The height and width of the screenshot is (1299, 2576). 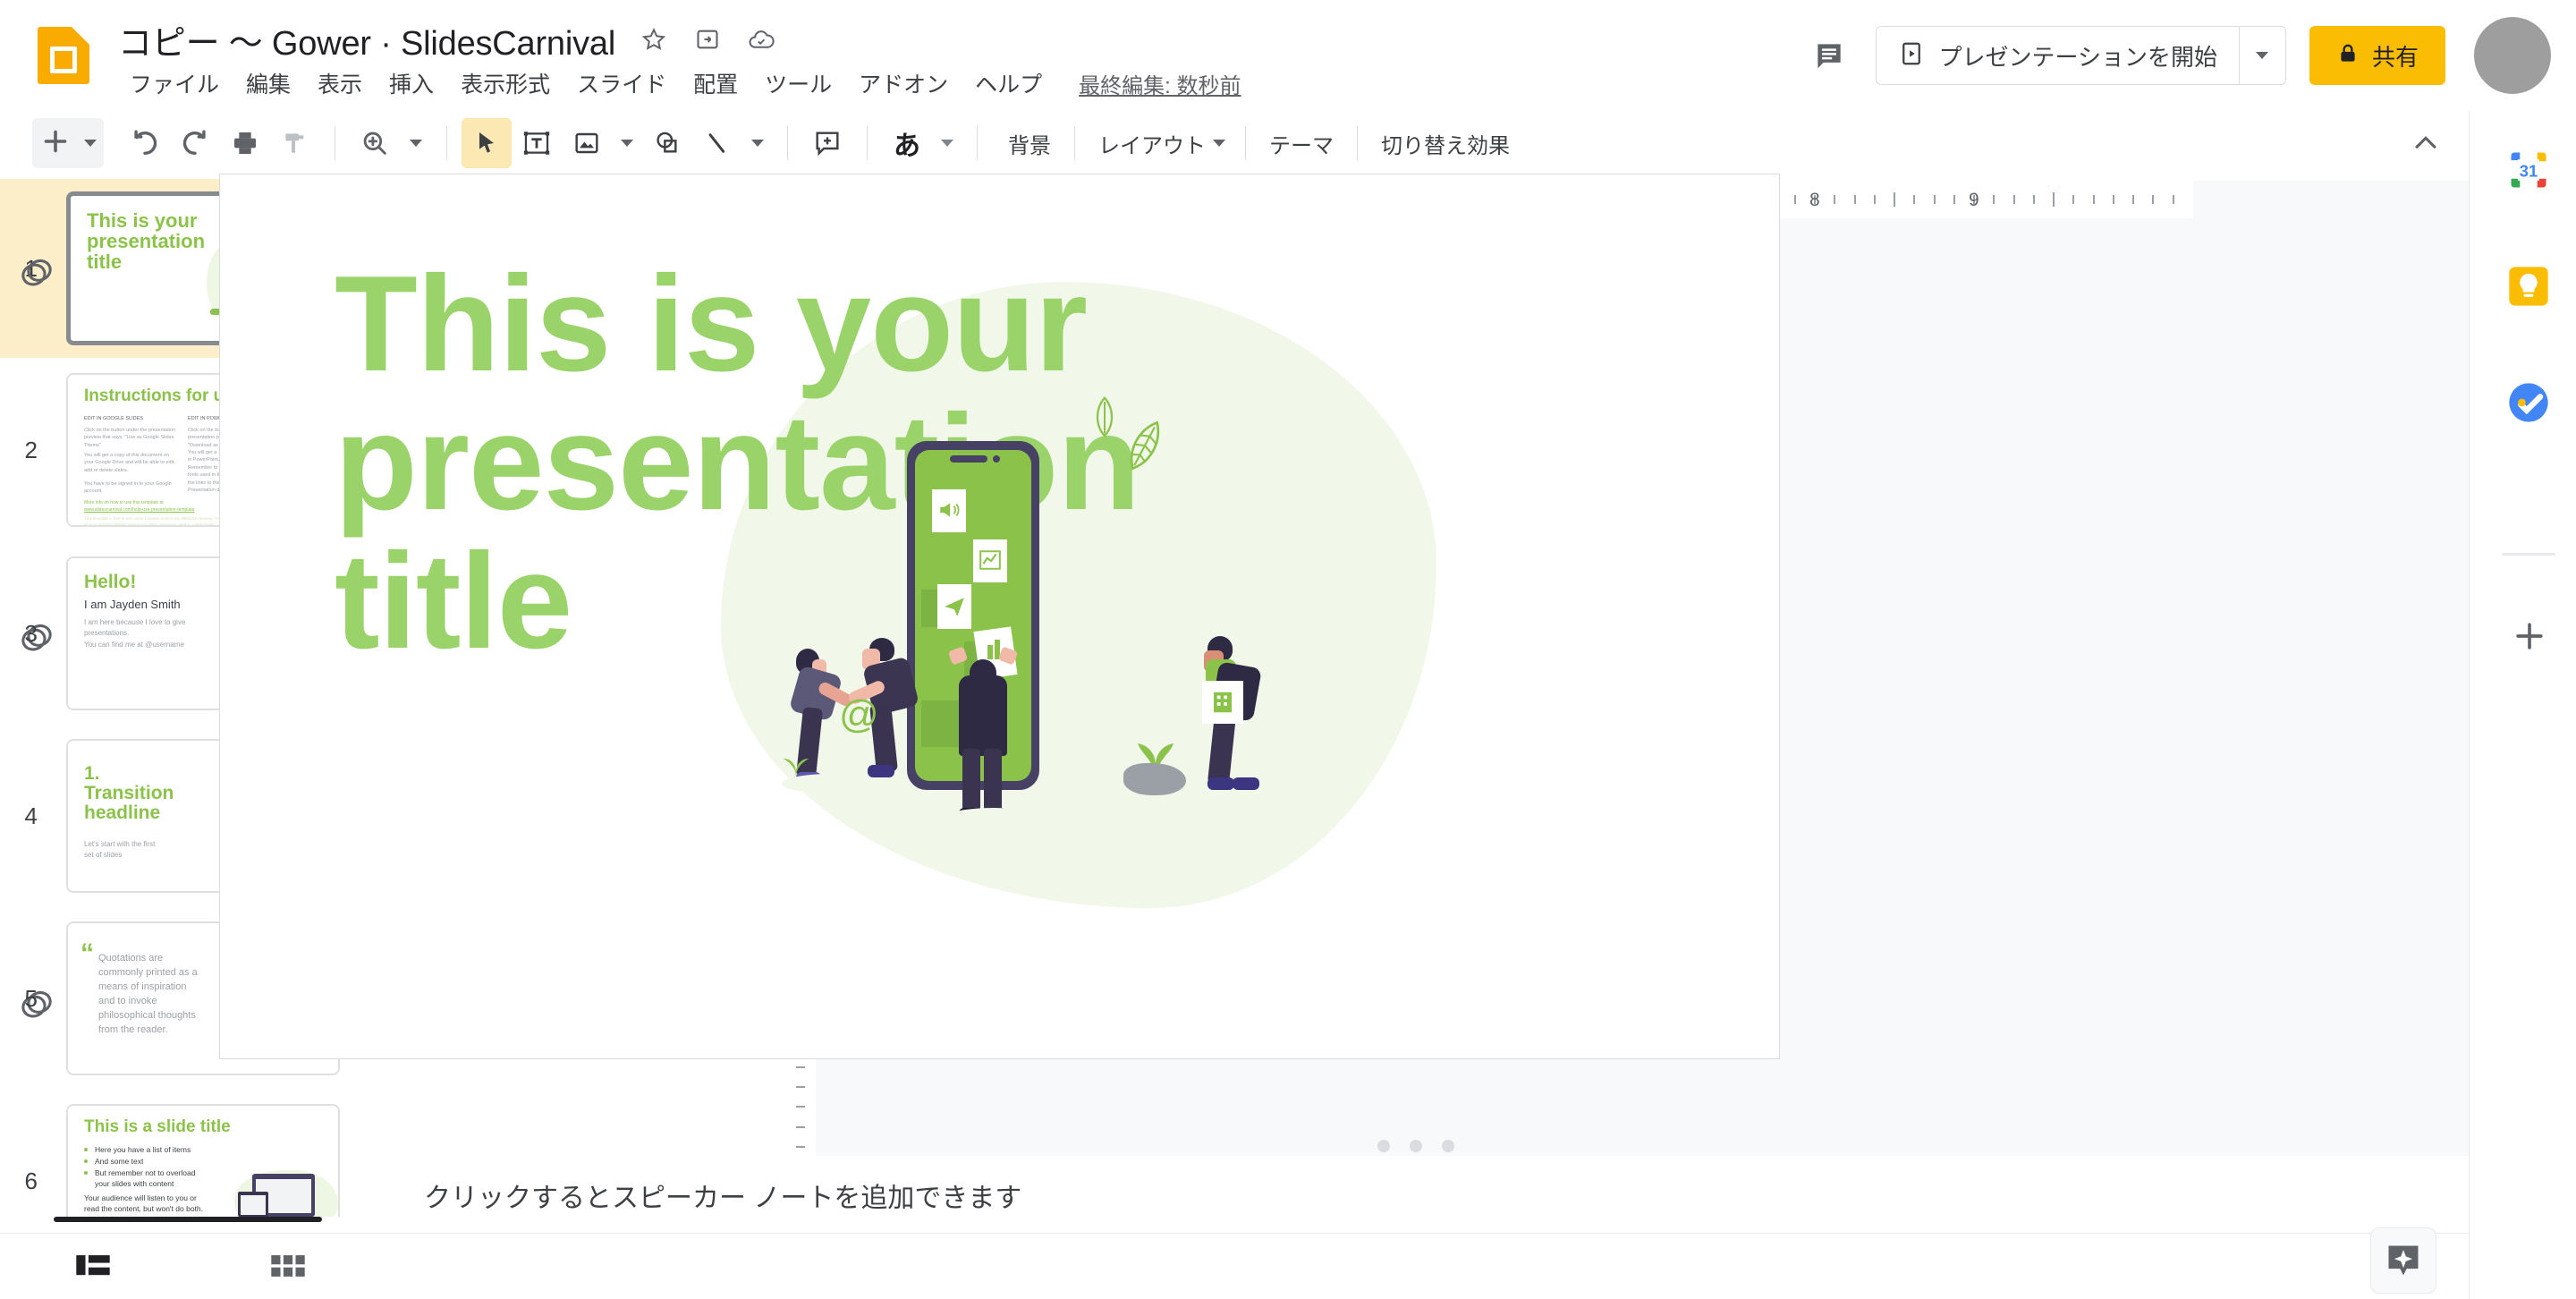 I want to click on toolbar-divider, so click(x=1245, y=143).